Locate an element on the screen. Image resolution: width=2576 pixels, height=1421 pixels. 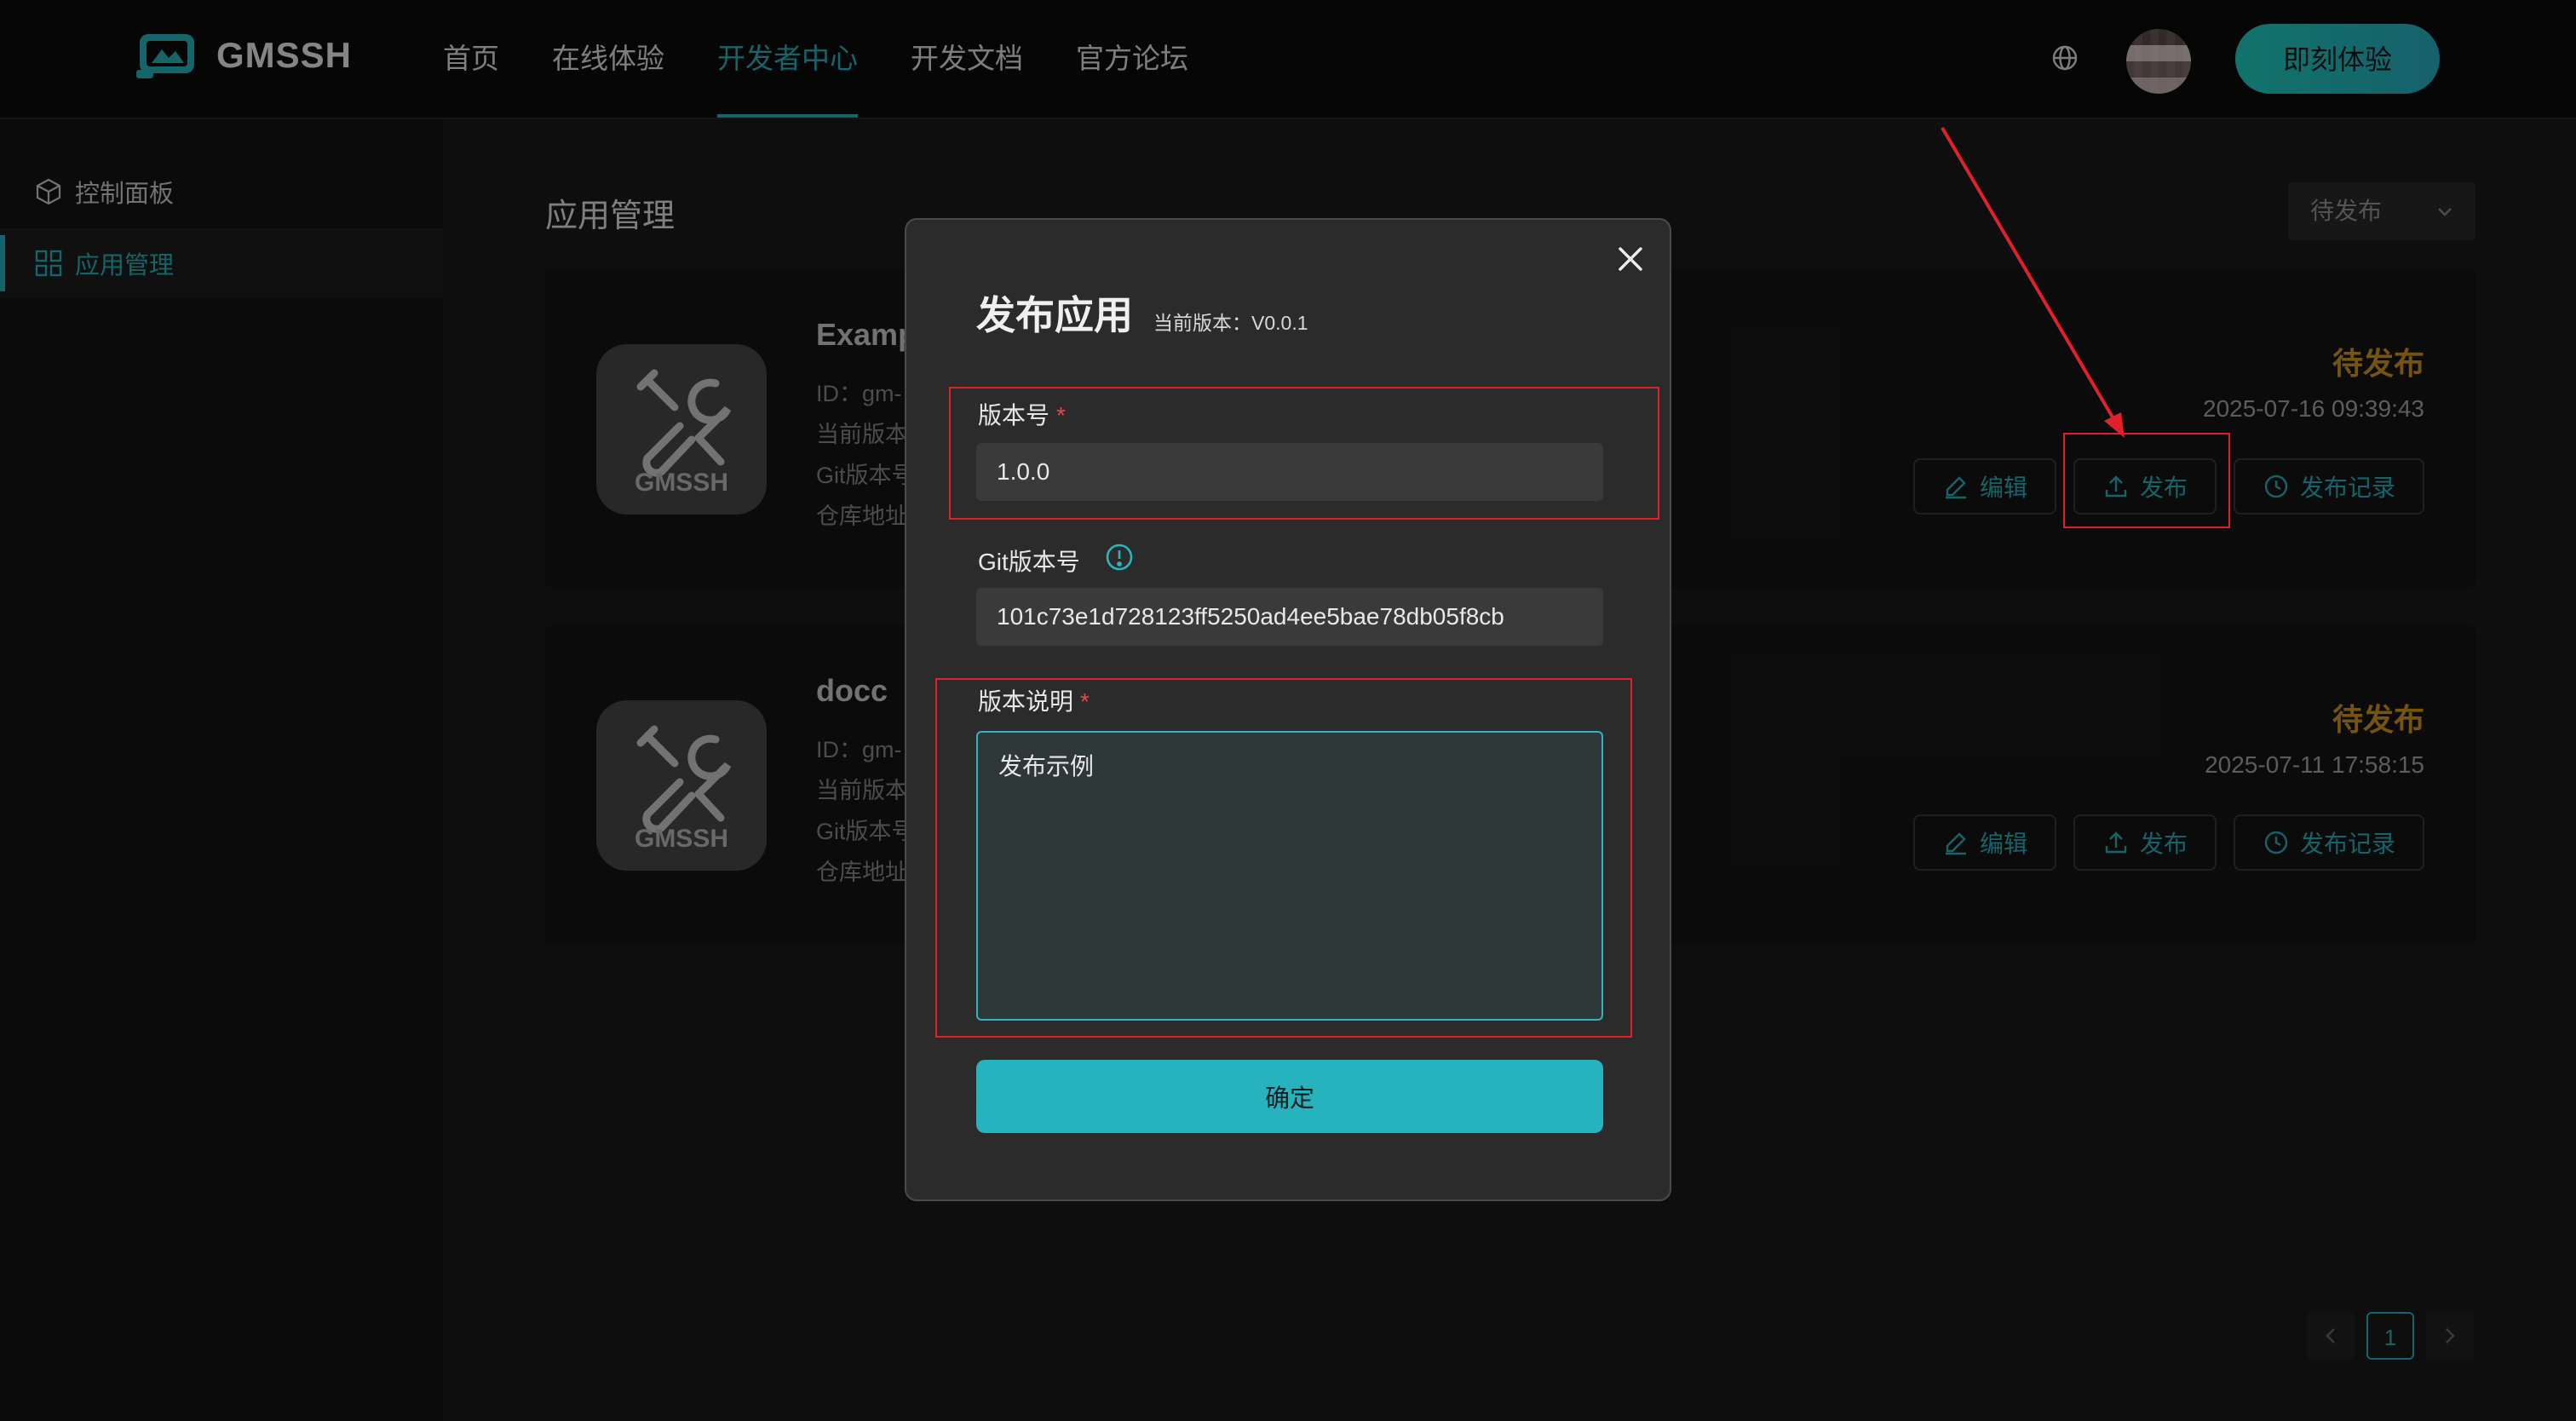
modal-current-version: 当前版本：V0.0.1 is located at coordinates (1231, 323).